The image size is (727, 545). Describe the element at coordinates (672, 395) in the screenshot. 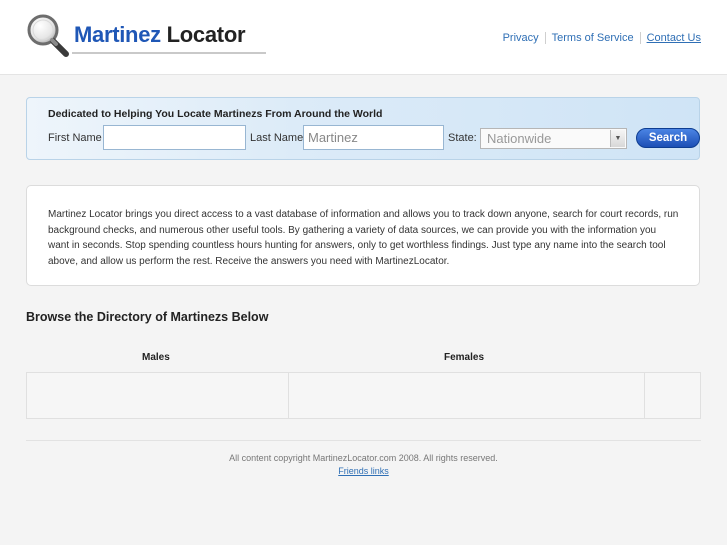

I see `extra-cell` at that location.